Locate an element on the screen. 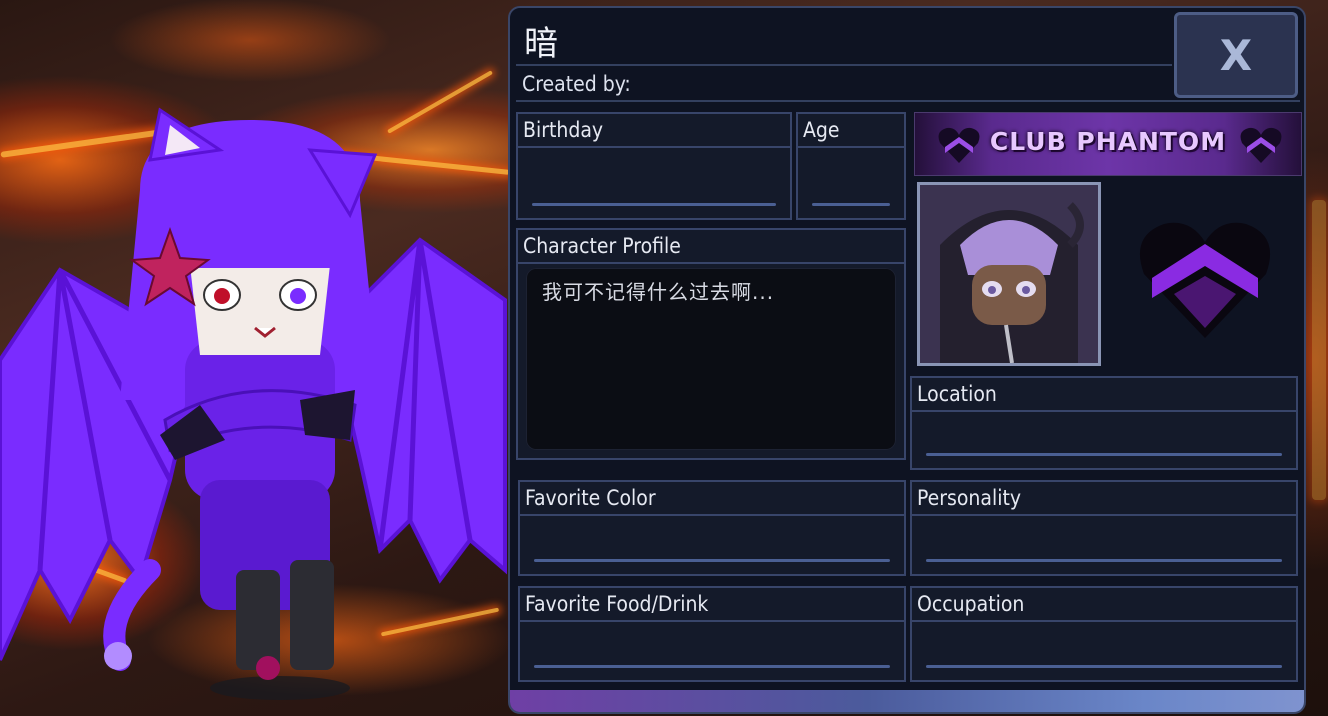 Image resolution: width=1328 pixels, height=716 pixels. age-field: Age is located at coordinates (851, 166).